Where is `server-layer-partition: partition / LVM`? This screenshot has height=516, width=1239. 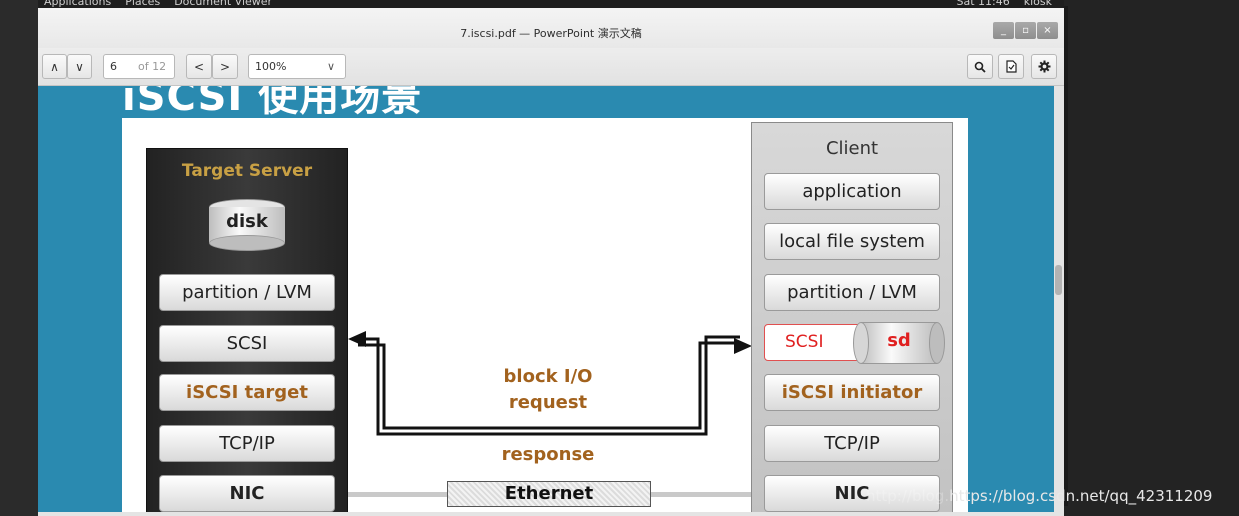
server-layer-partition: partition / LVM is located at coordinates (247, 292).